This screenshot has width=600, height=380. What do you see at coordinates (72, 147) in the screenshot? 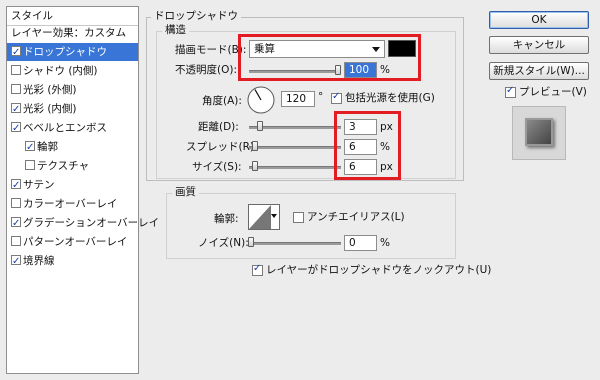
I see `style-list-item: 輪郭` at bounding box center [72, 147].